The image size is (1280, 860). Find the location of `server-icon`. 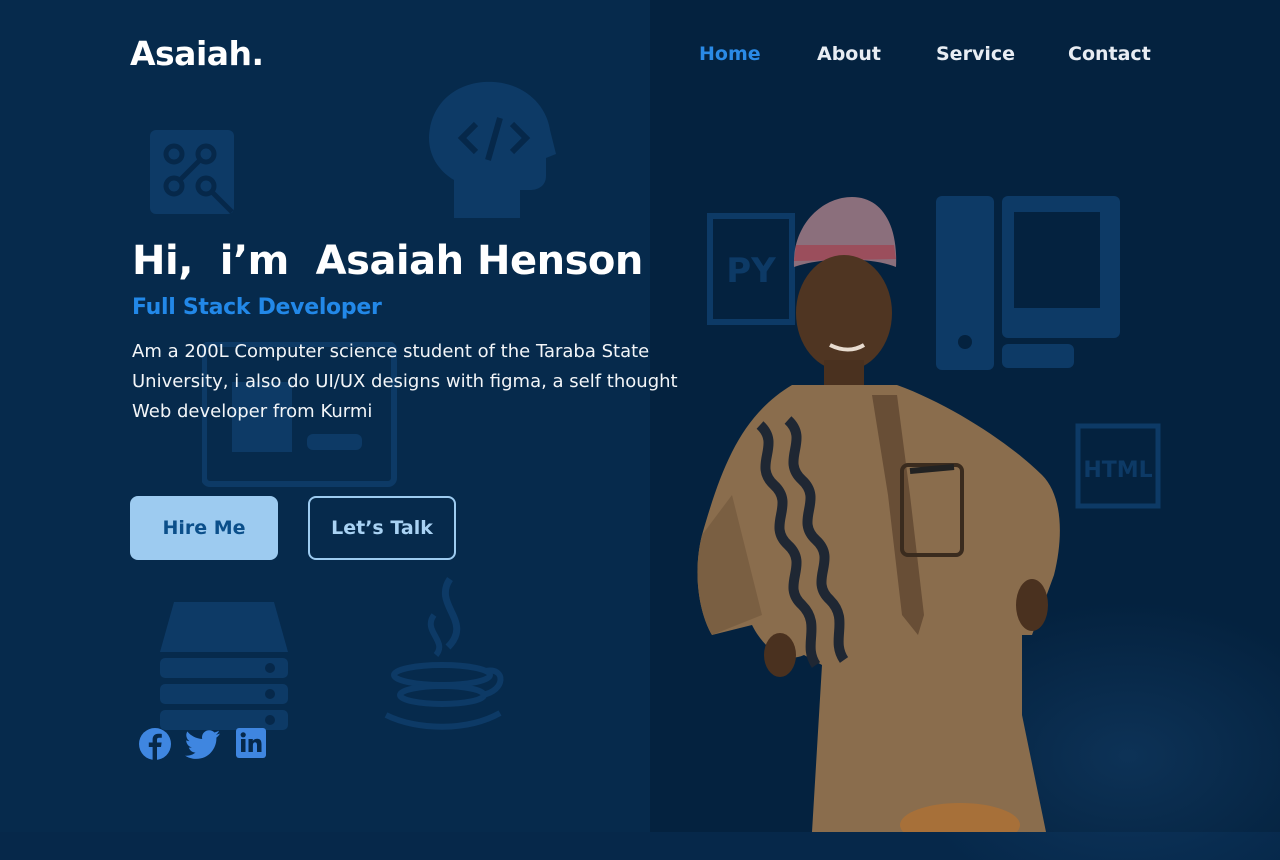

server-icon is located at coordinates (224, 666).